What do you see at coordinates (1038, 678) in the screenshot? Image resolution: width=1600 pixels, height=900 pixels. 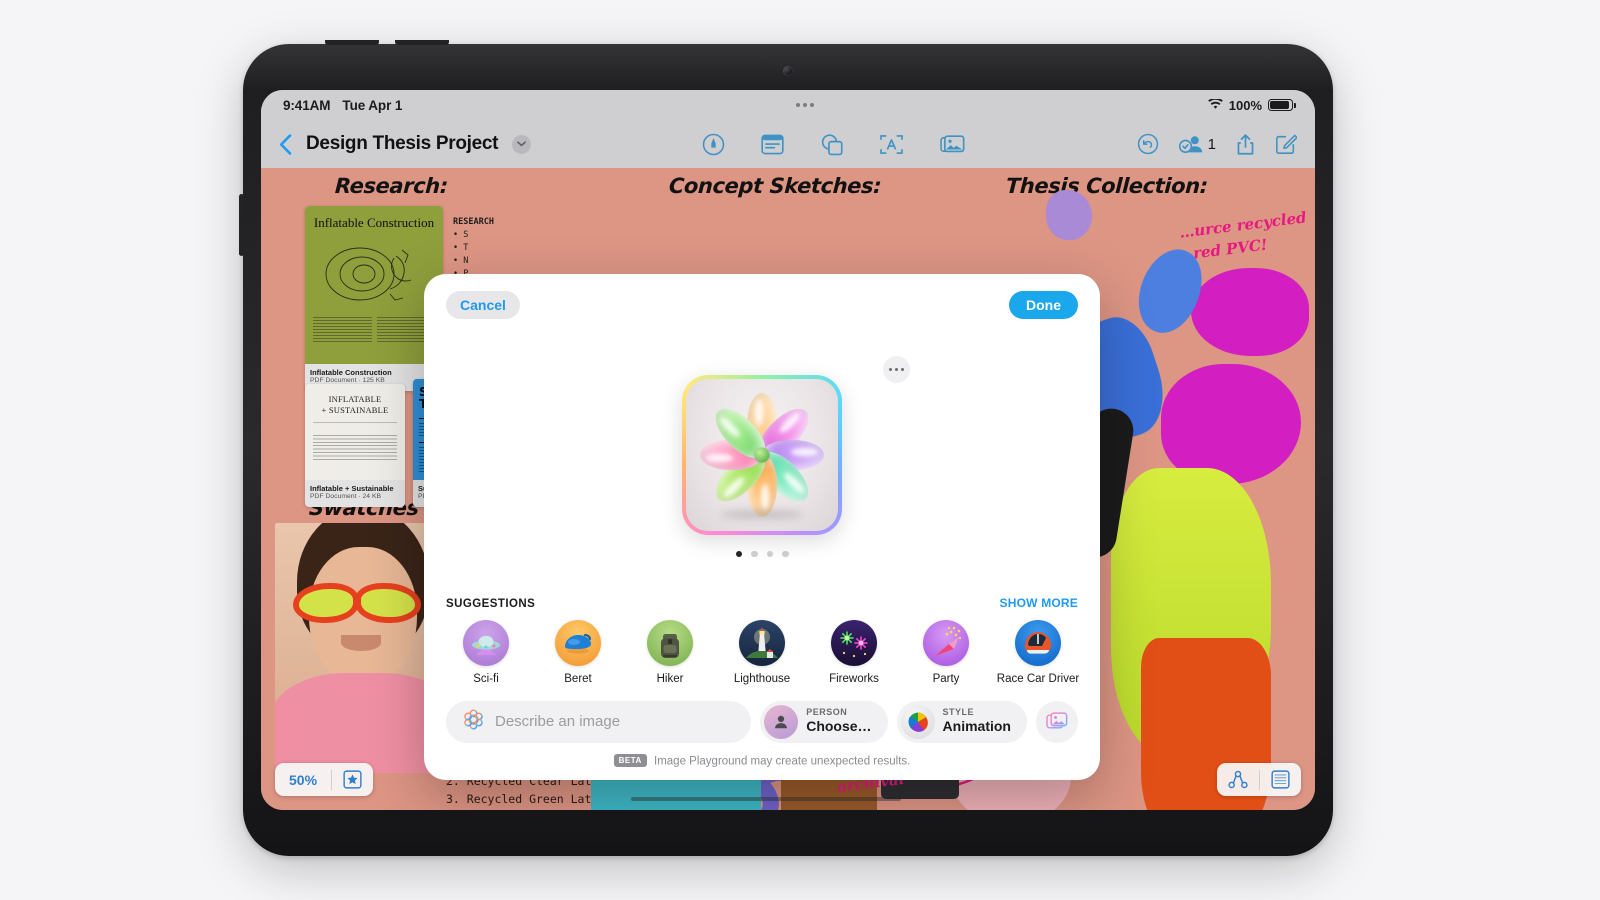 I see `suggestion-label: Race Car Driver` at bounding box center [1038, 678].